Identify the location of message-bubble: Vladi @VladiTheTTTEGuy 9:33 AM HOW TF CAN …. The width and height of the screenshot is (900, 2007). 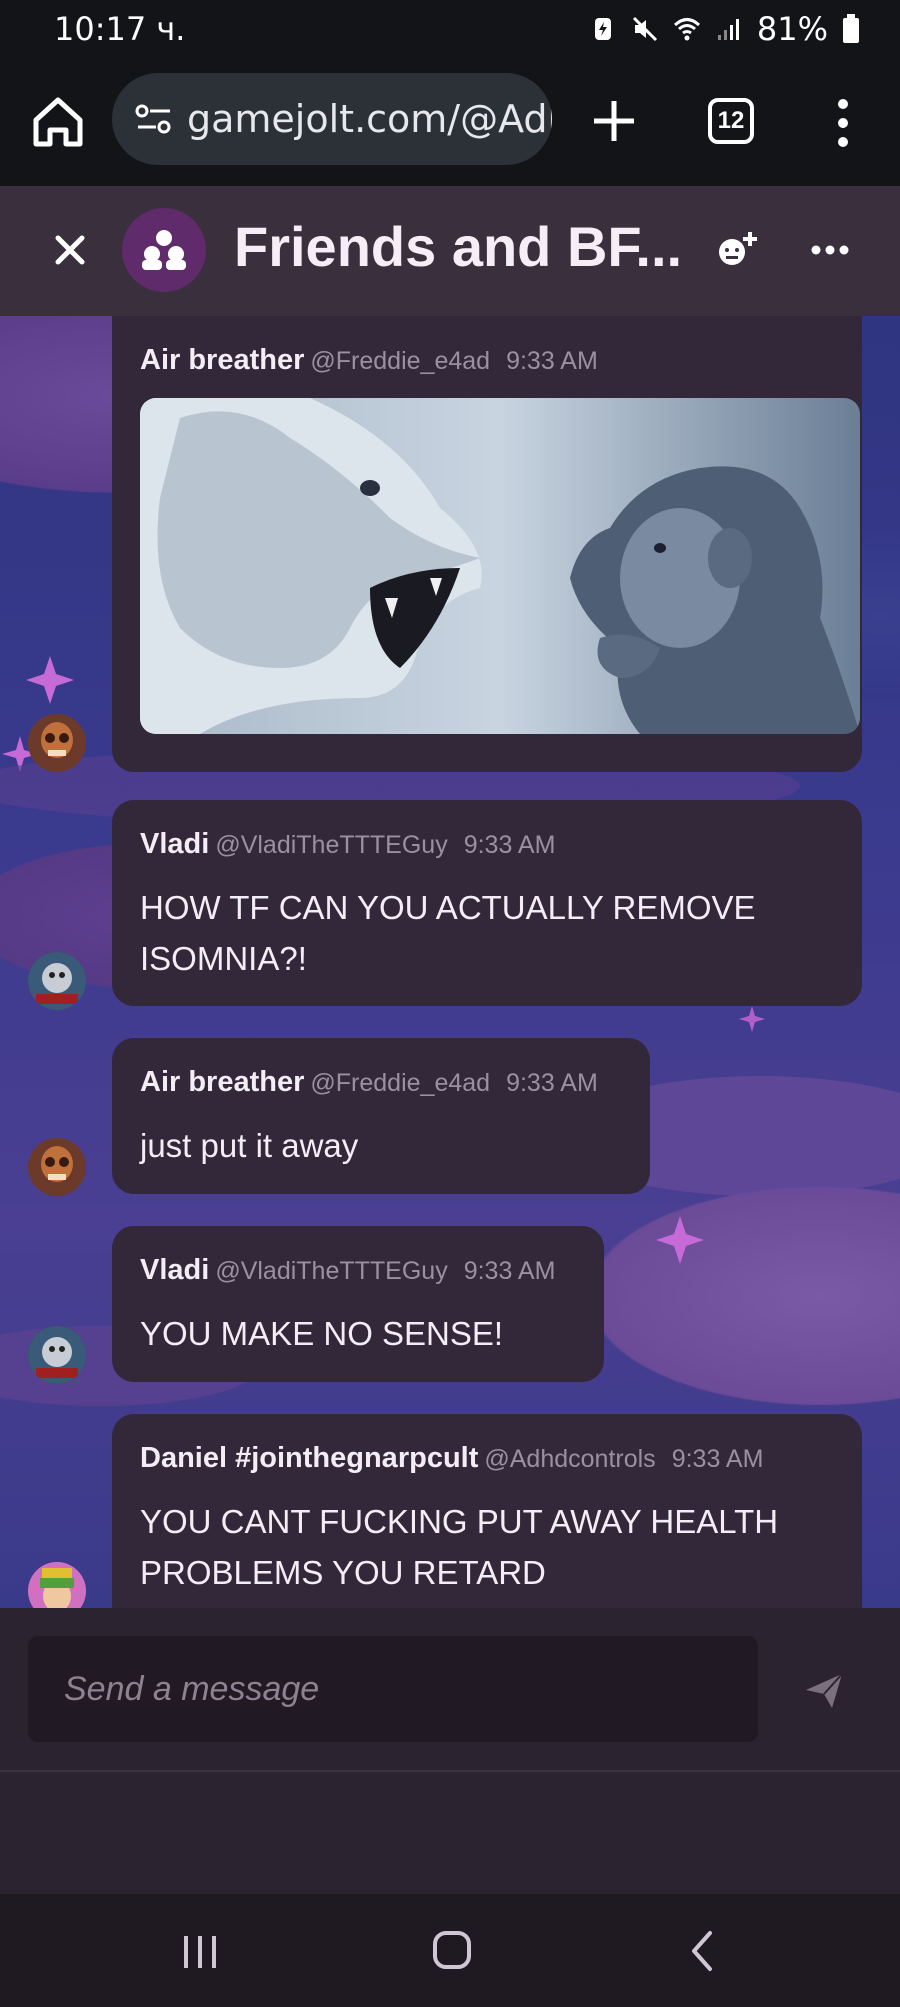
(487, 903).